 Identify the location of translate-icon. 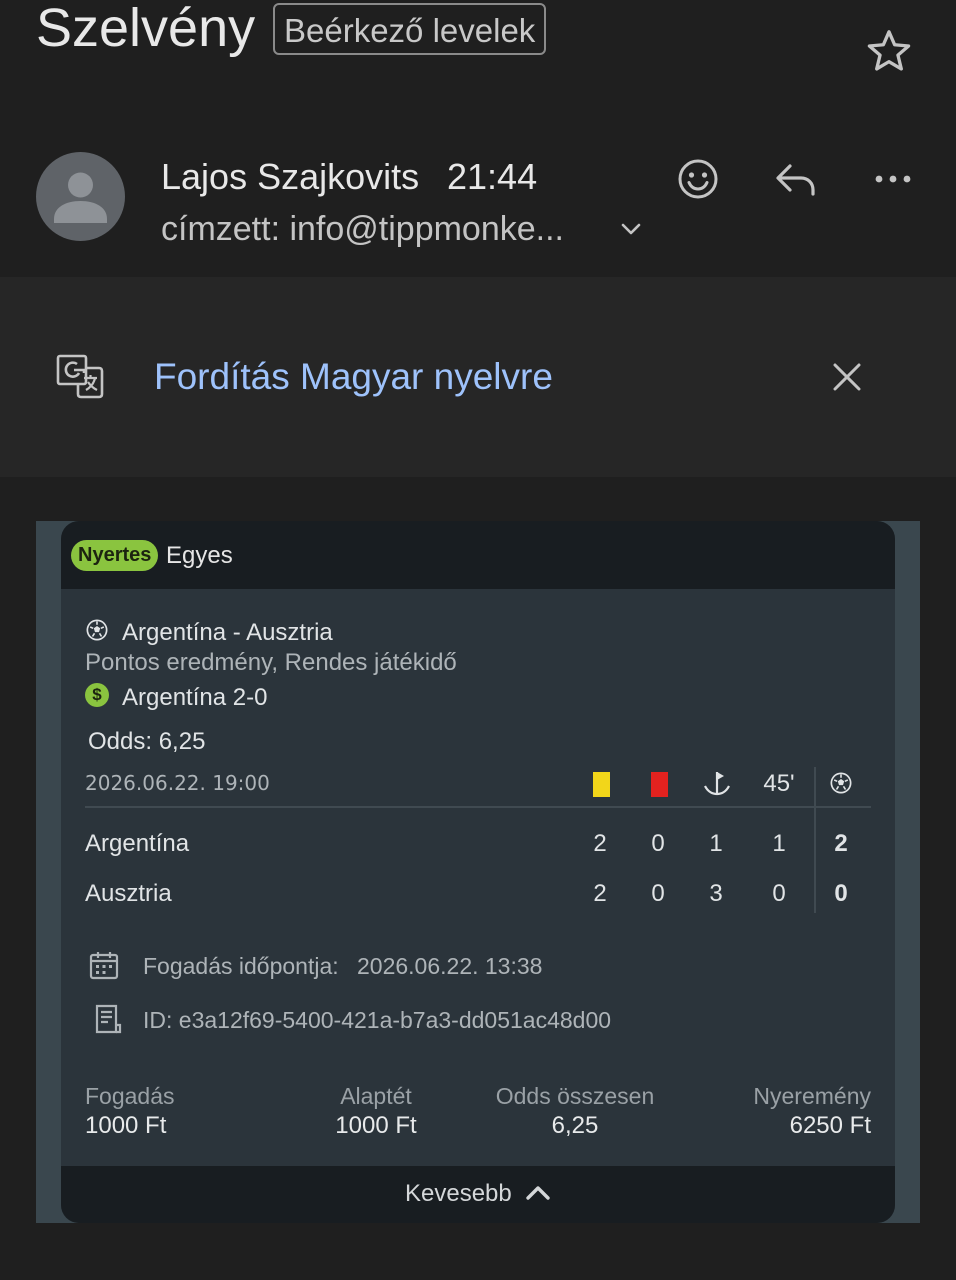
(80, 376).